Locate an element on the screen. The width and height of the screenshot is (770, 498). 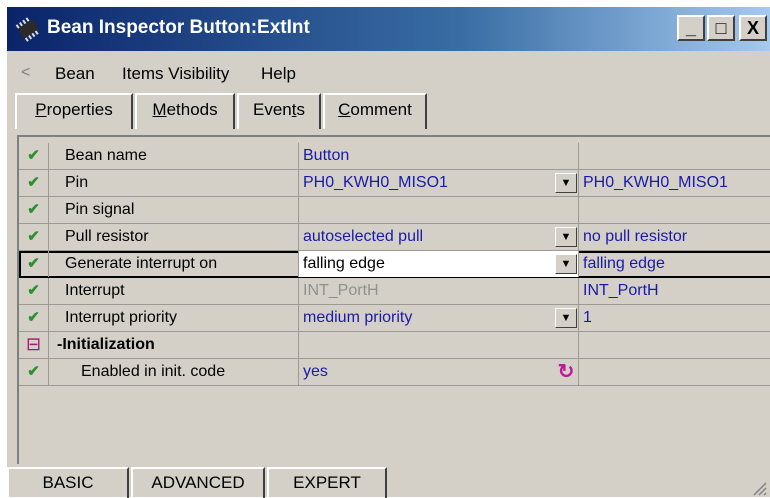
property-value: autoselected pull is located at coordinates (439, 237).